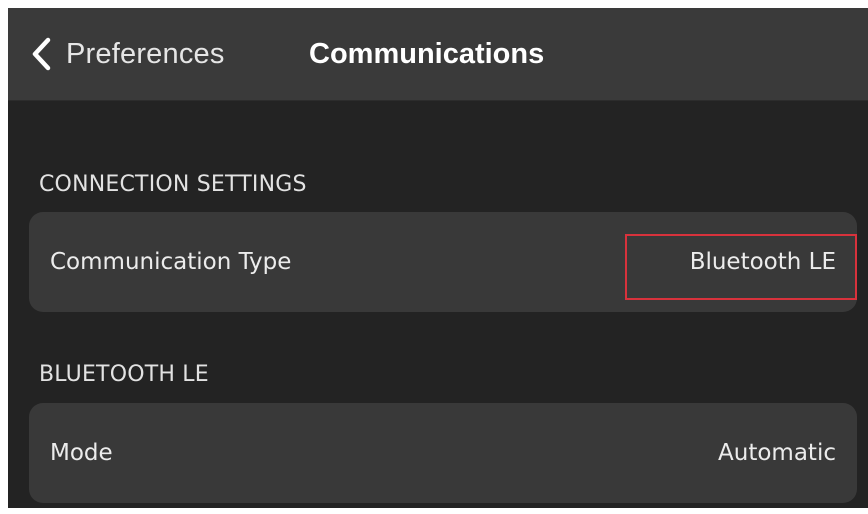 The height and width of the screenshot is (514, 868). Describe the element at coordinates (145, 53) in the screenshot. I see `back-button-label: Preferences` at that location.